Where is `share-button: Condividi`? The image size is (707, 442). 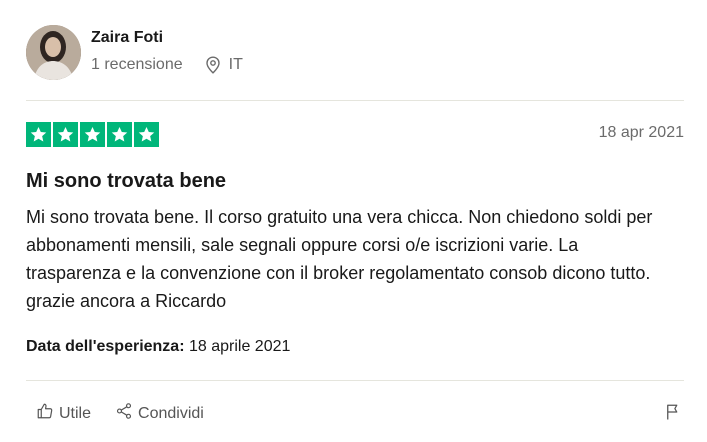
share-button: Condividi is located at coordinates (159, 413).